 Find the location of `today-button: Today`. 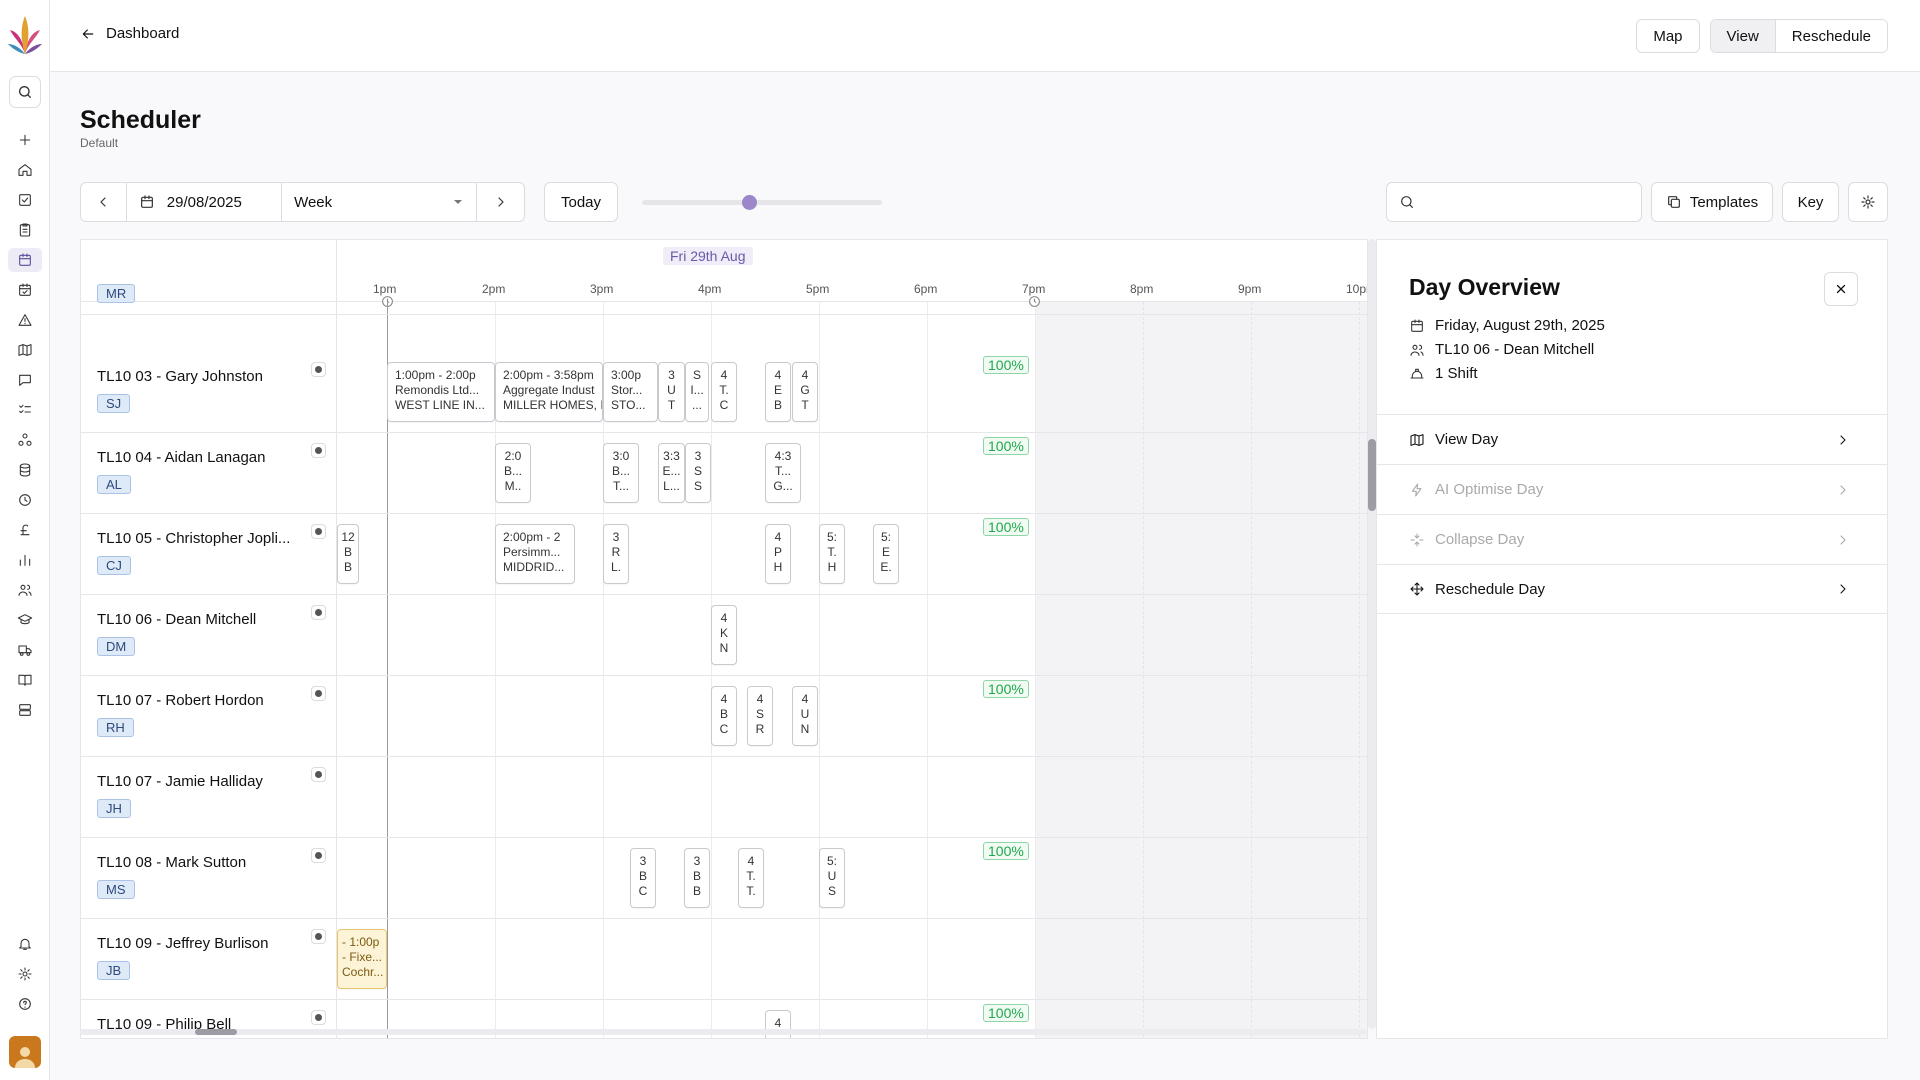

today-button: Today is located at coordinates (581, 202).